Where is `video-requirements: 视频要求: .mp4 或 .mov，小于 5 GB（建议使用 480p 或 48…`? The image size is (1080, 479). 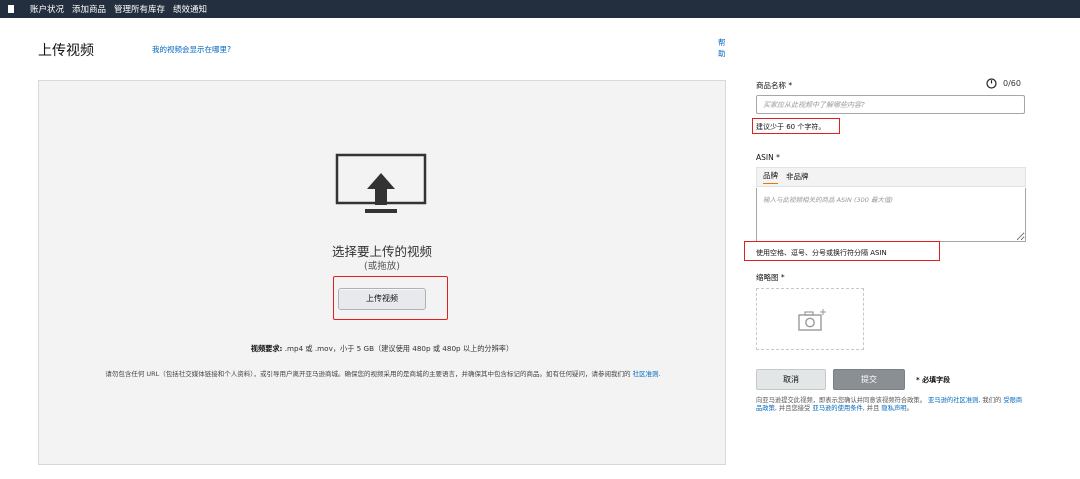 video-requirements: 视频要求: .mp4 或 .mov，小于 5 GB（建议使用 480p 或 48… is located at coordinates (382, 349).